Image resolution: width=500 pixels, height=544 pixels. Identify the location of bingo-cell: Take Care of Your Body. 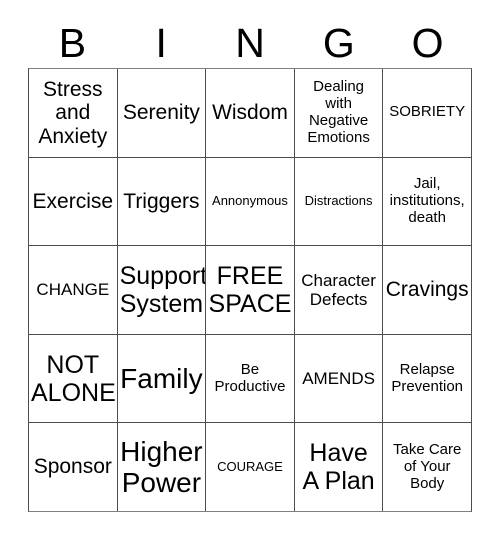
(426, 467).